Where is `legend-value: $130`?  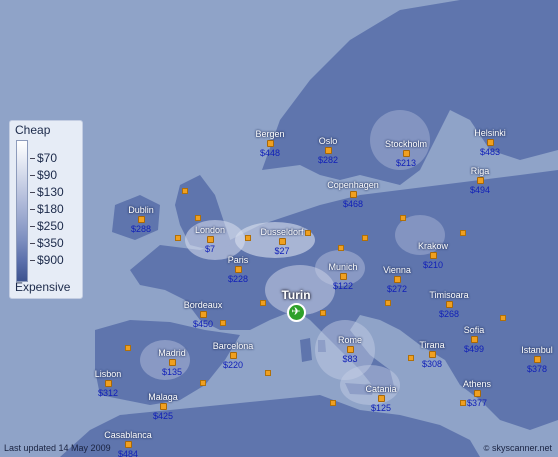 legend-value: $130 is located at coordinates (55, 192).